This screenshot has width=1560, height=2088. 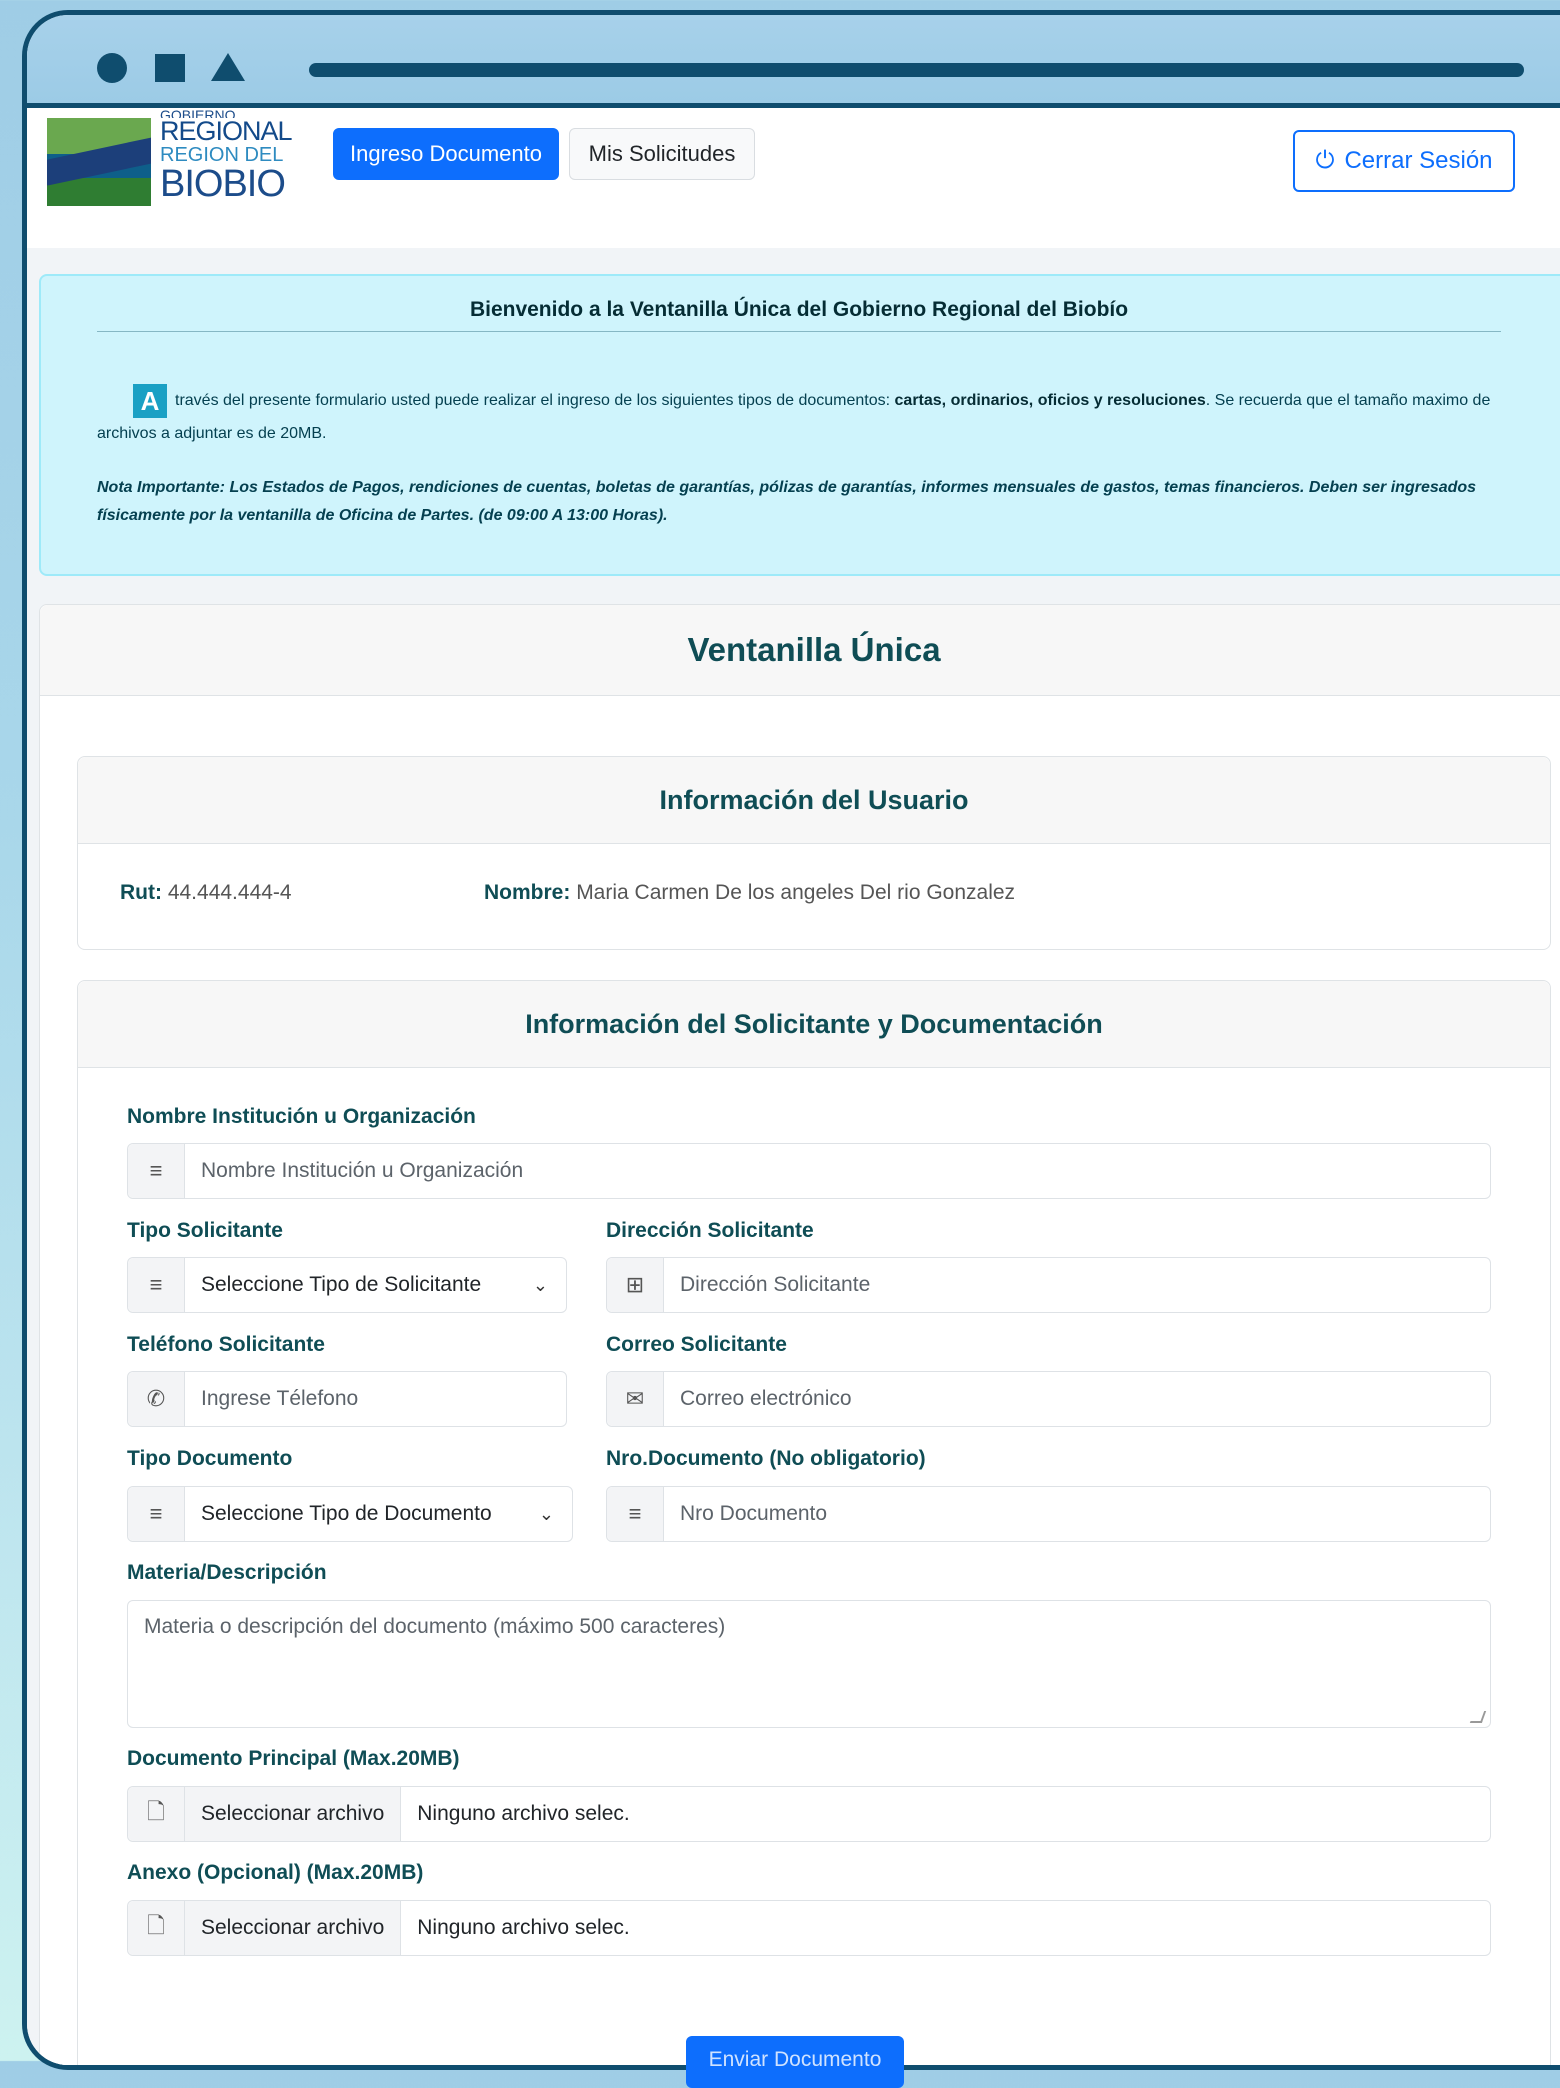 What do you see at coordinates (523, 1813) in the screenshot?
I see `doc-principal-status: Ninguno archivo selec.` at bounding box center [523, 1813].